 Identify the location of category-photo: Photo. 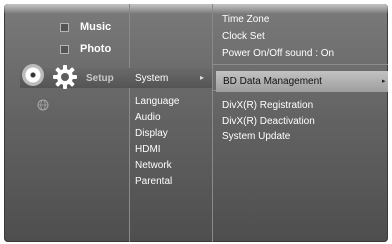
(85, 49).